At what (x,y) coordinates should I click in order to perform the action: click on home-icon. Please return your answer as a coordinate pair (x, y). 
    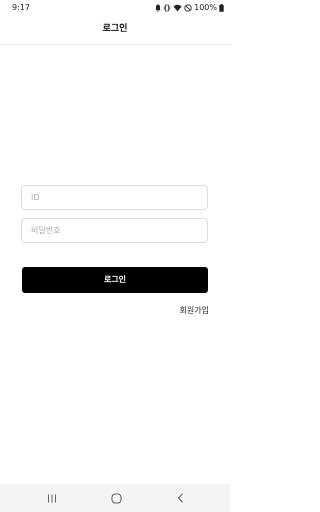
    Looking at the image, I should click on (116, 498).